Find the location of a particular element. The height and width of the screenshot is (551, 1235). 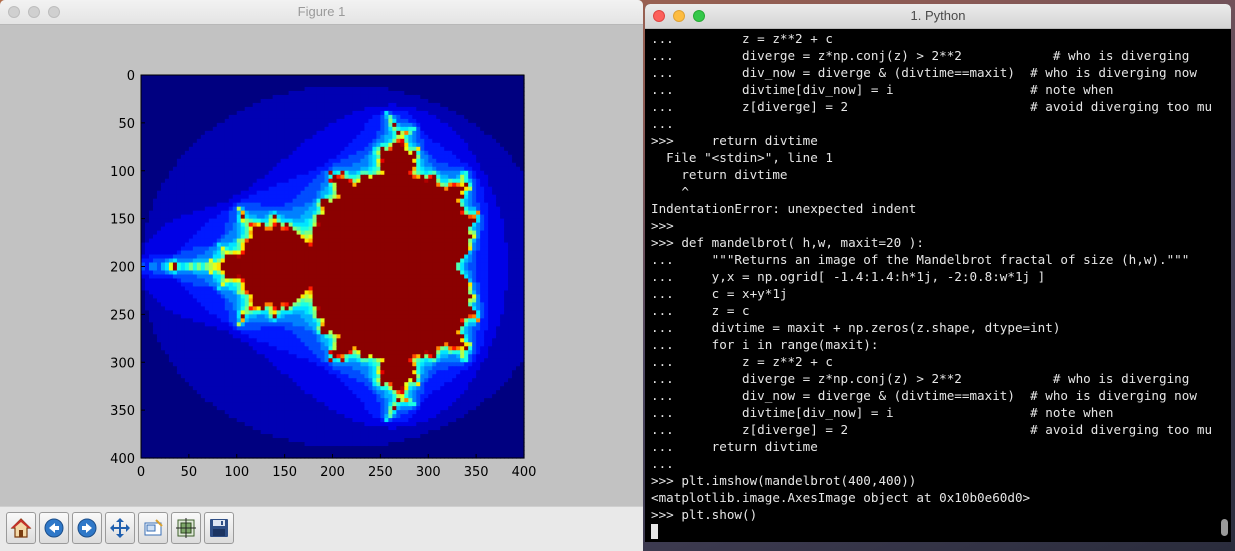

figure-titlebar: Figure 1 is located at coordinates (321, 12).